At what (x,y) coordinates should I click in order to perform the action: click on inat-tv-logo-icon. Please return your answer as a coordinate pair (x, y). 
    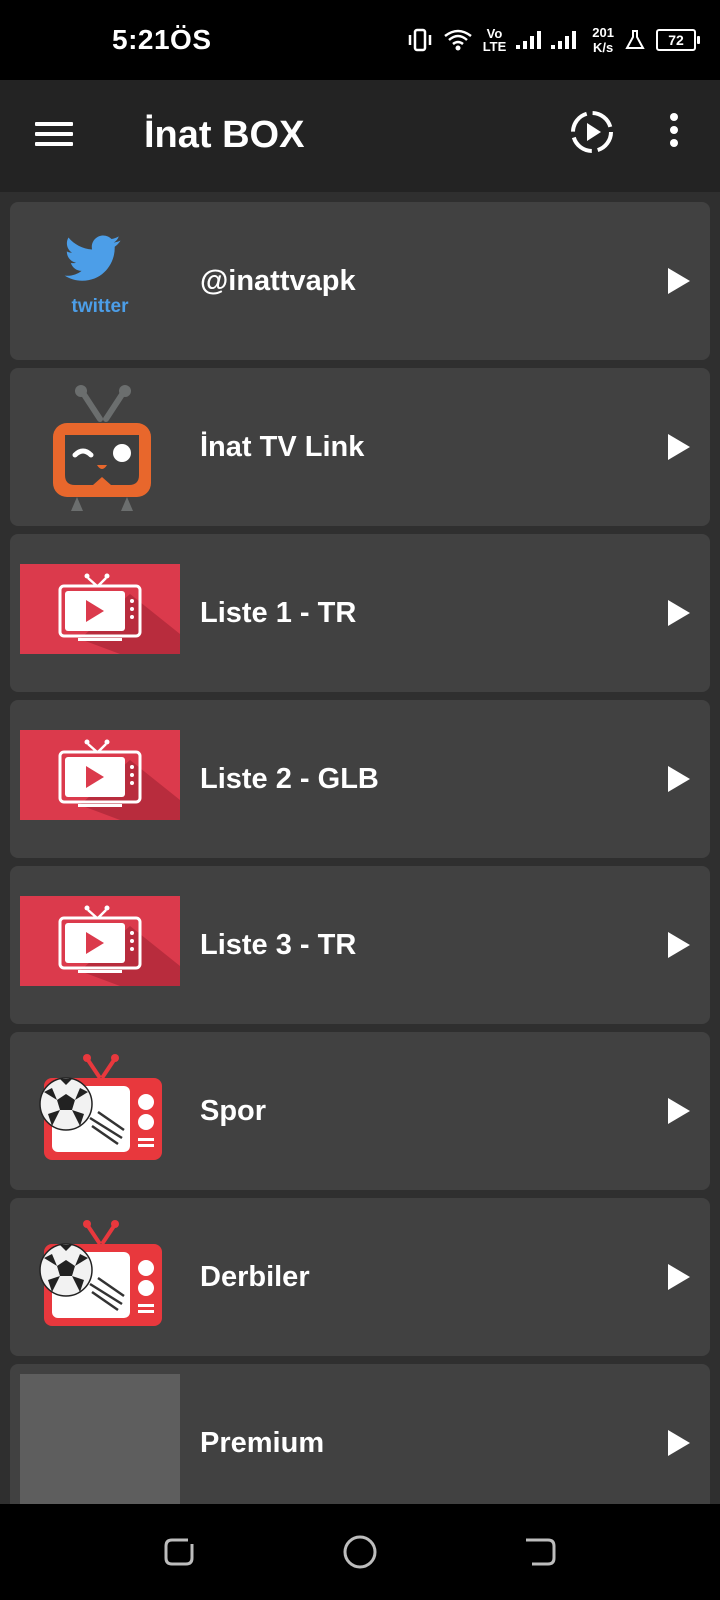
    Looking at the image, I should click on (100, 448).